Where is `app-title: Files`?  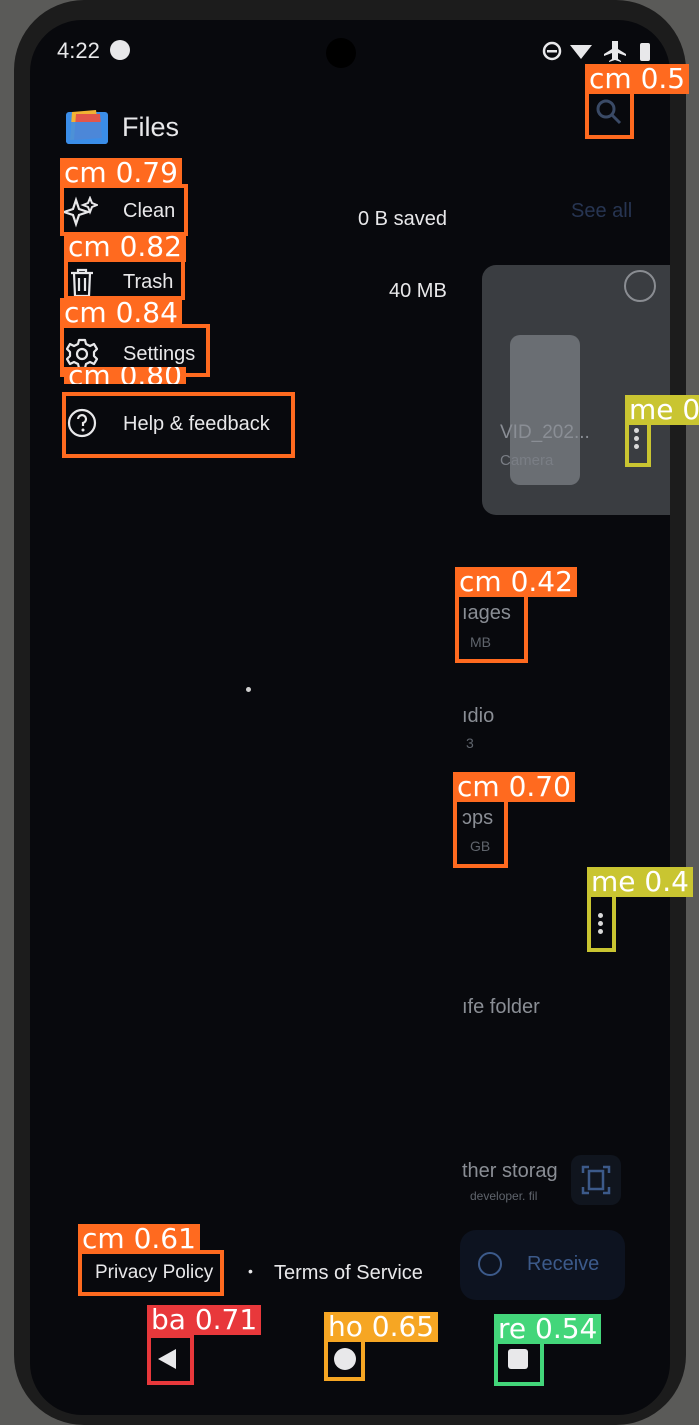 app-title: Files is located at coordinates (151, 127).